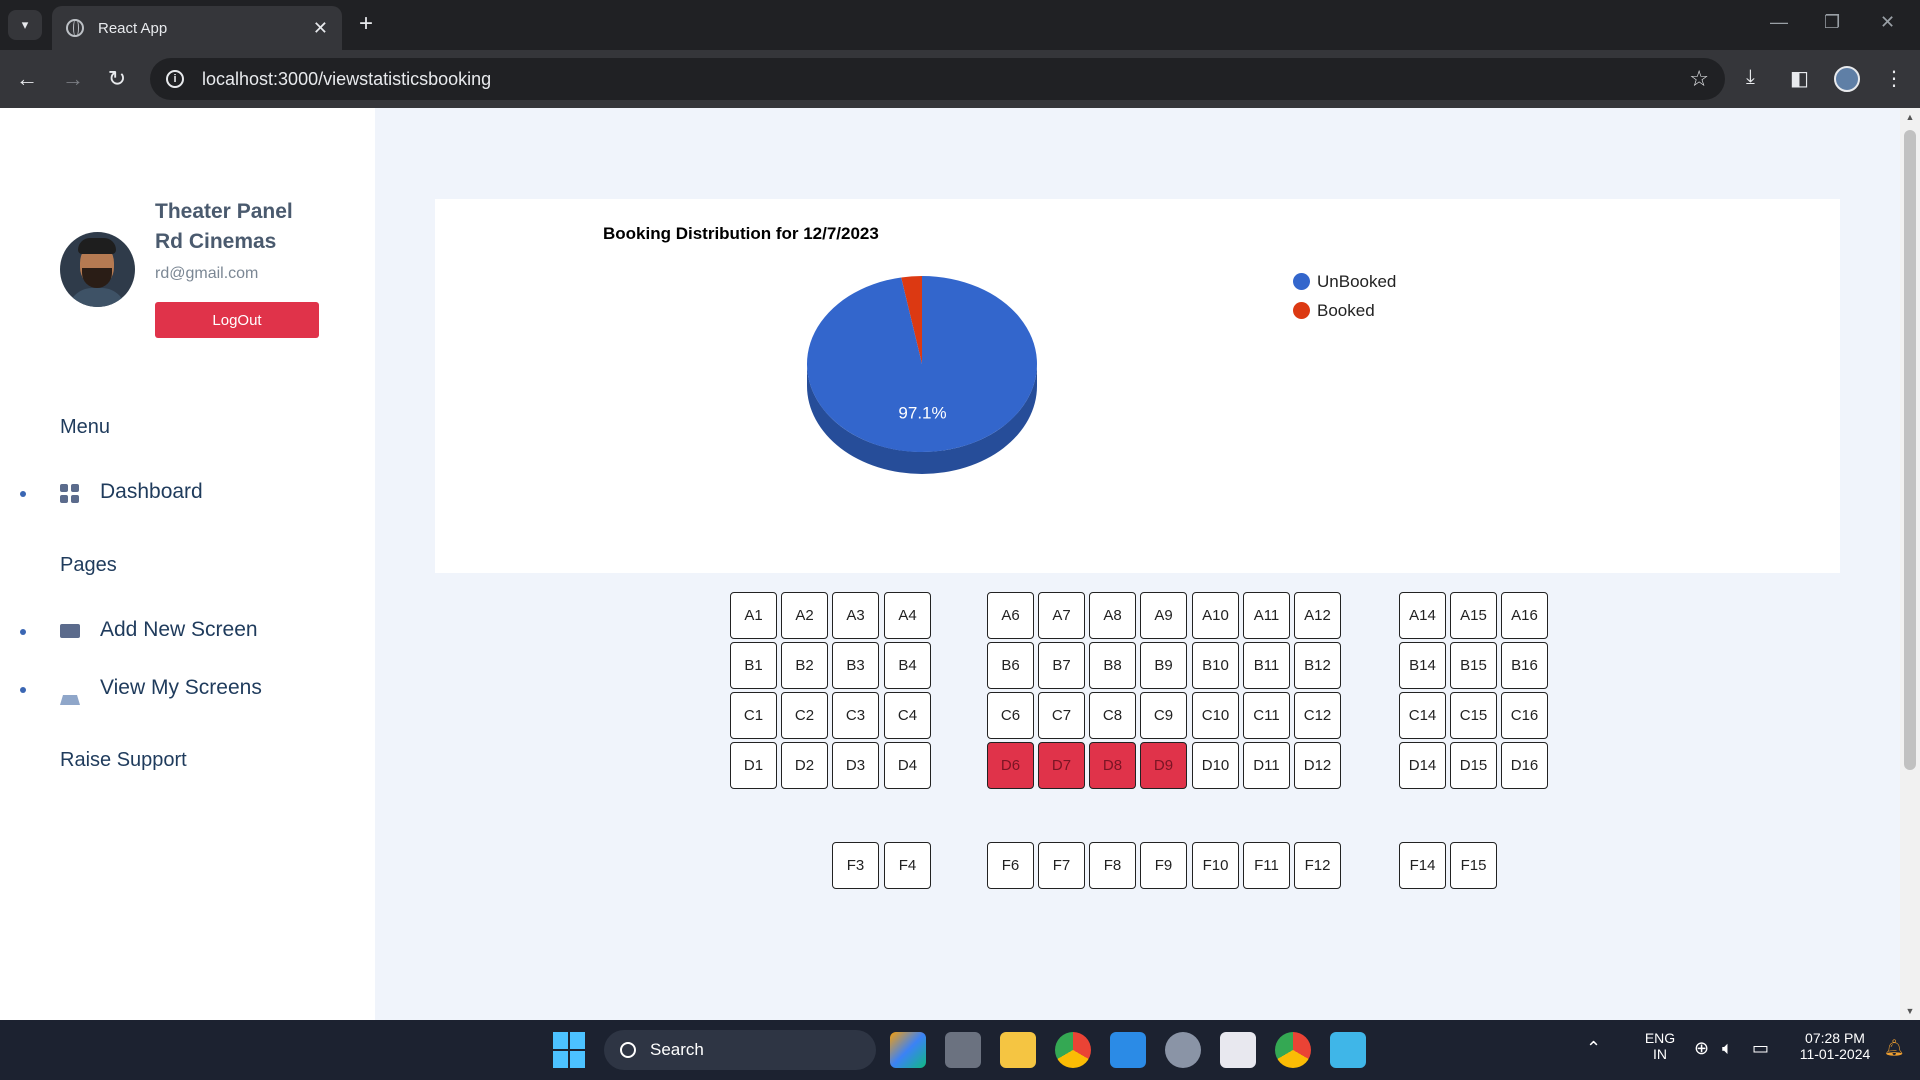  I want to click on page-scrollbar: ▲ ▼, so click(1910, 564).